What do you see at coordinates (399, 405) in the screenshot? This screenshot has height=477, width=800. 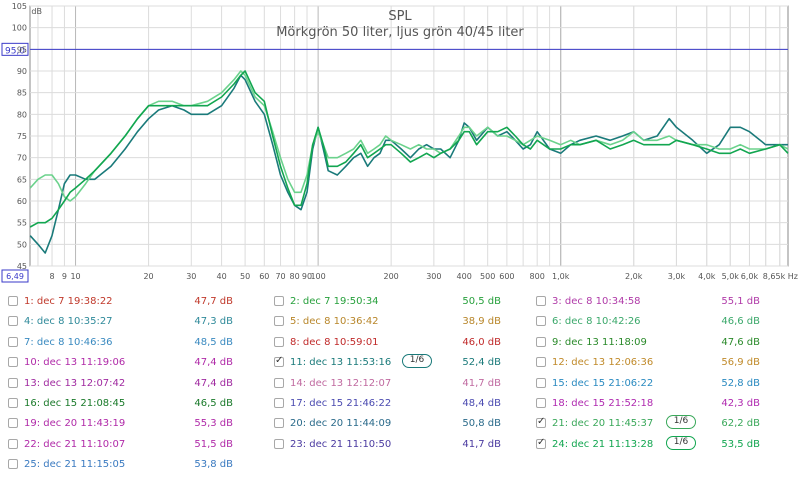 I see `measurement-item: 17: dec 15 21:46:22 48,4 dB` at bounding box center [399, 405].